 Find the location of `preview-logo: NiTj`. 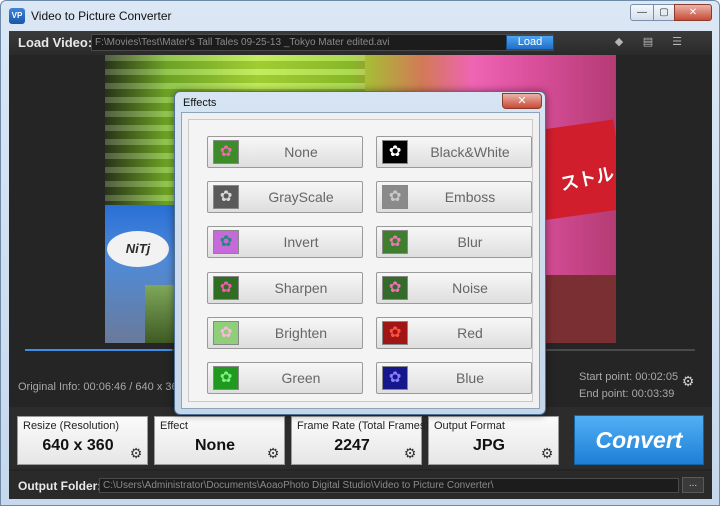

preview-logo: NiTj is located at coordinates (138, 249).